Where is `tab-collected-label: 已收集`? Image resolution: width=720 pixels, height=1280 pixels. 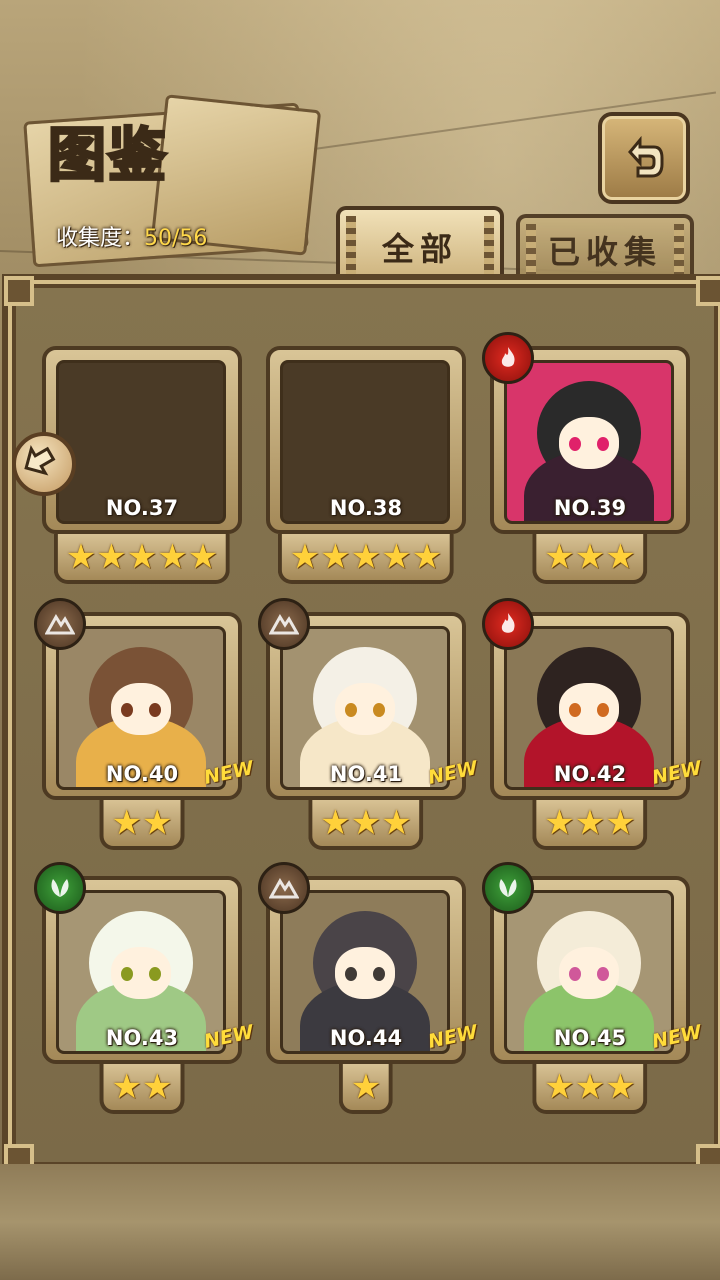
tab-collected-label: 已收集 is located at coordinates (604, 252).